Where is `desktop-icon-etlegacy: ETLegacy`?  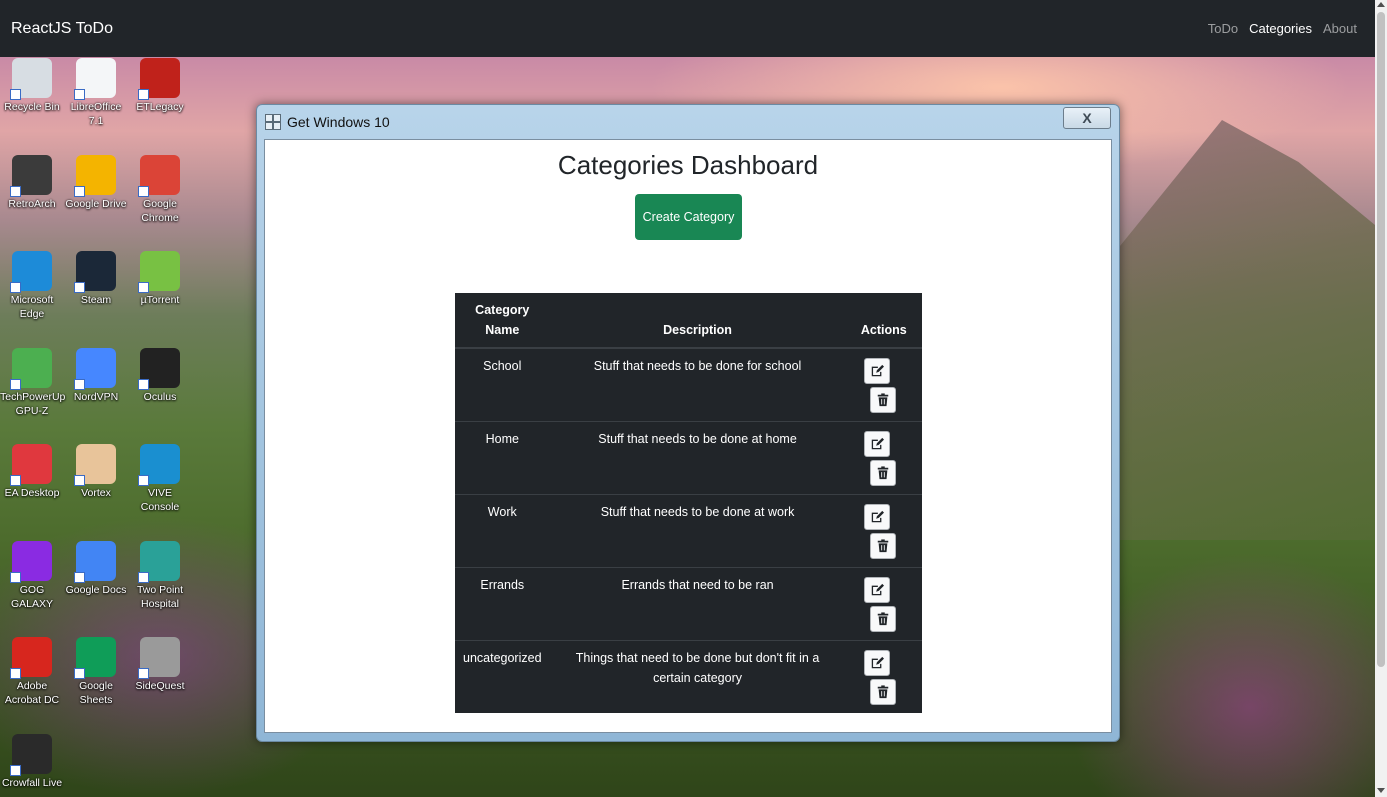 desktop-icon-etlegacy: ETLegacy is located at coordinates (160, 86).